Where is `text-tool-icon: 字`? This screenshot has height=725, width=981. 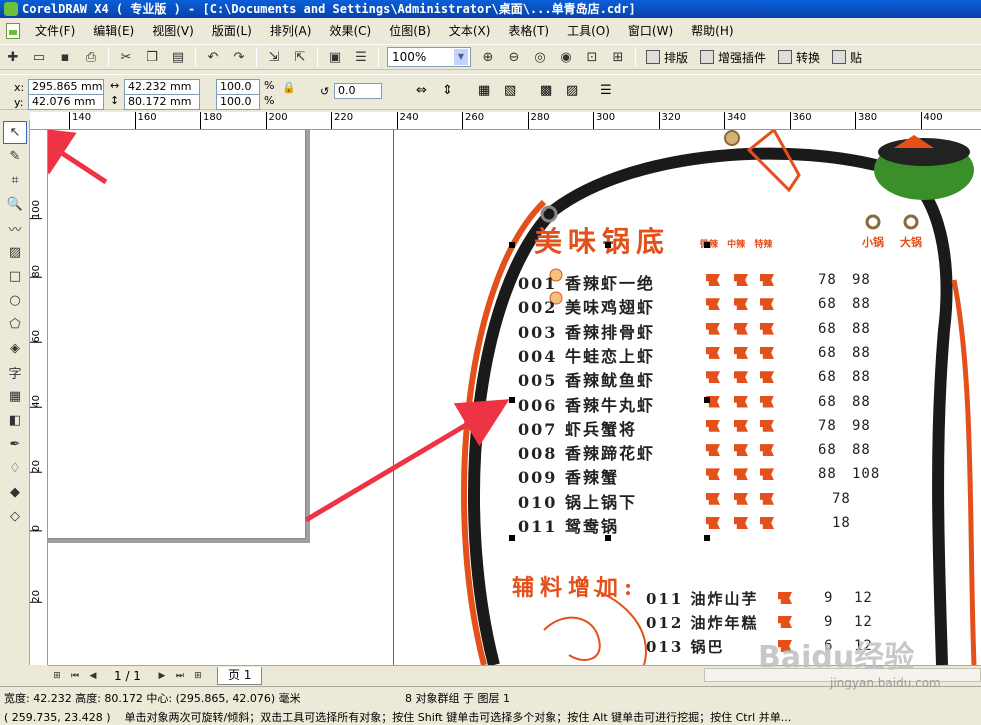 text-tool-icon: 字 is located at coordinates (15, 372).